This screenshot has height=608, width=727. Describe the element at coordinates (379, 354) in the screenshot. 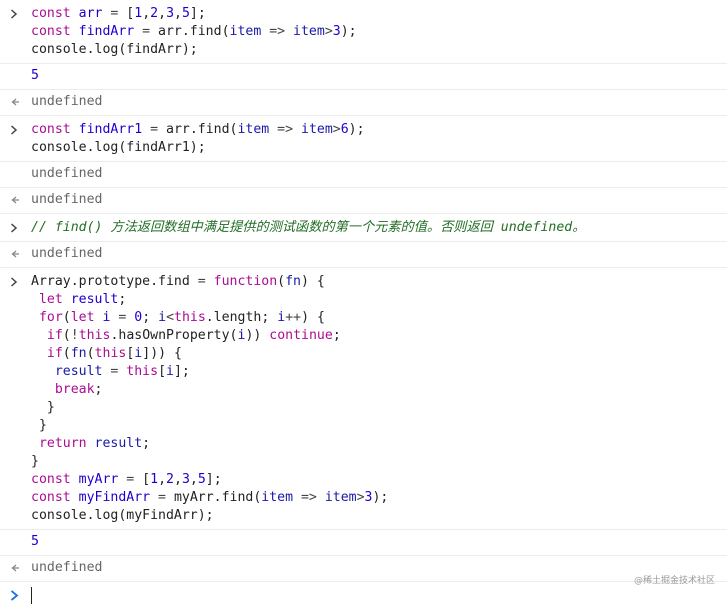

I see `code-line: if(fn(this[i])) {` at that location.